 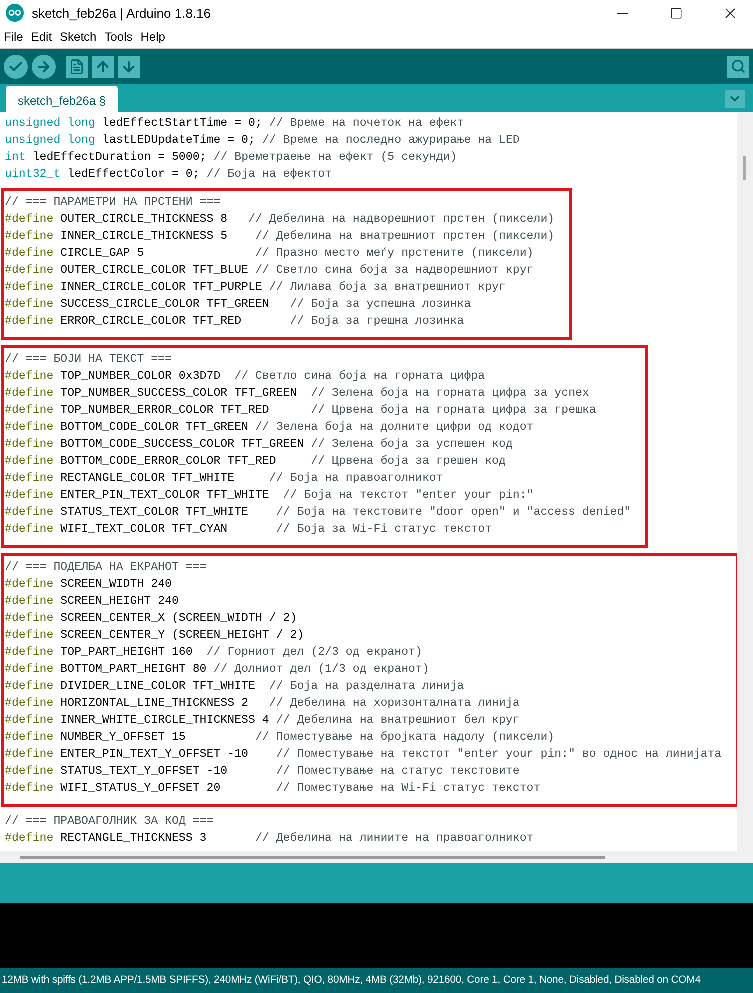 I want to click on code-line: // === БОЈИ НА ТЕКСТ ===, so click(x=89, y=360).